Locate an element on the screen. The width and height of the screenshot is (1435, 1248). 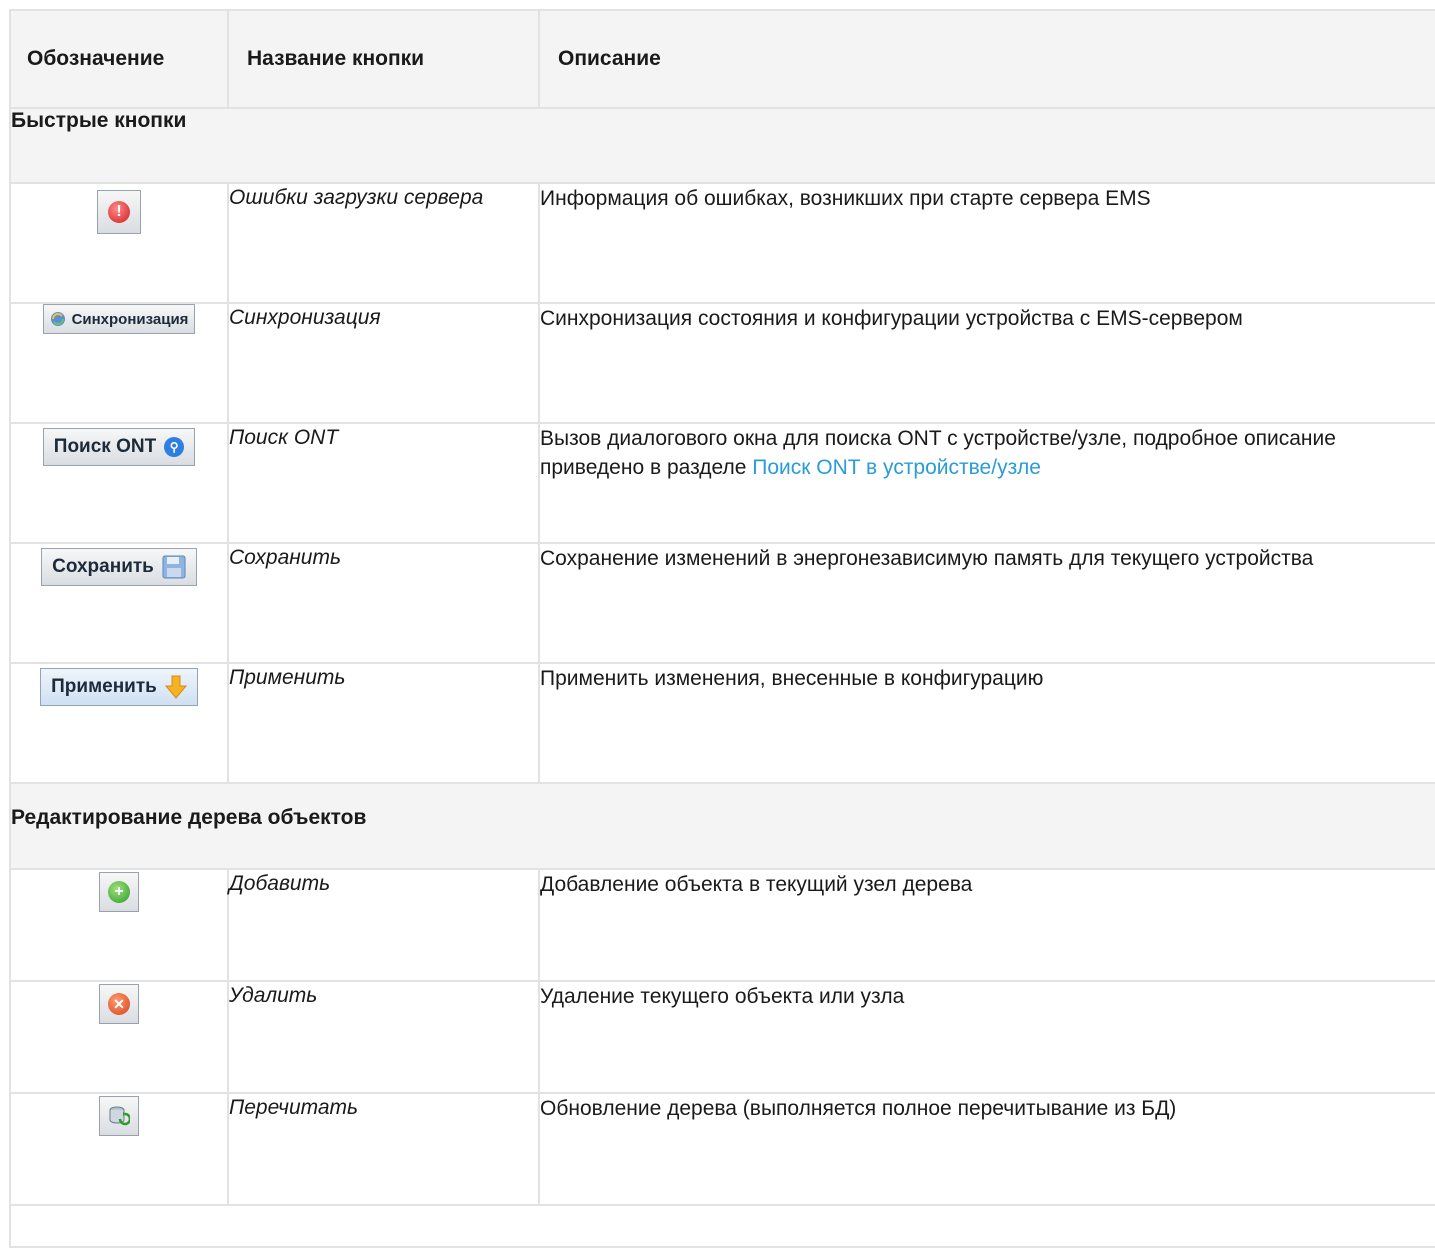
plus-icon: + is located at coordinates (119, 892).